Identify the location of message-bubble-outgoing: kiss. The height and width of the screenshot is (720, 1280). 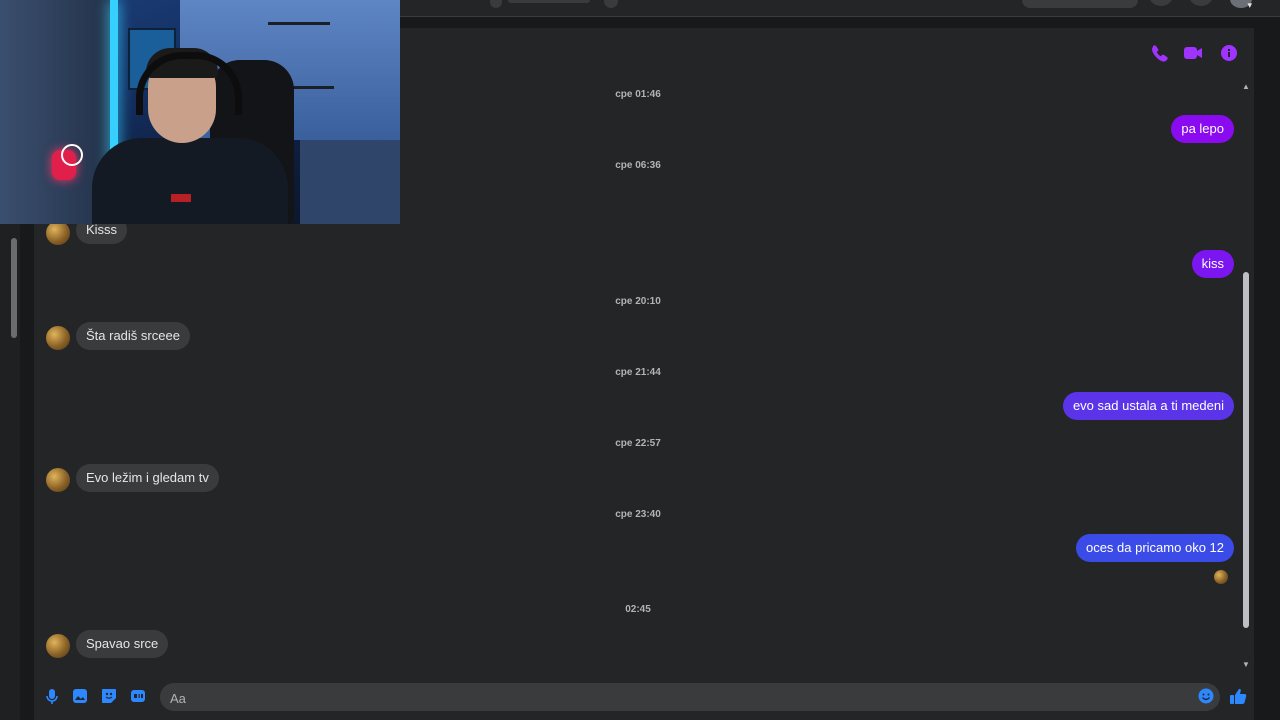
(1212, 264).